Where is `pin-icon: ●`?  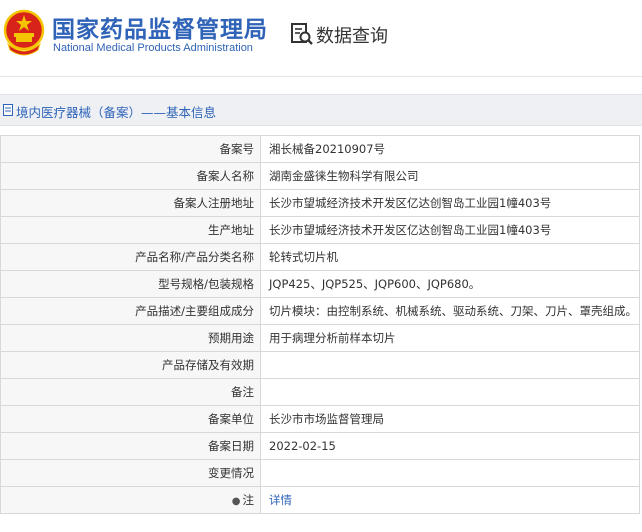 pin-icon: ● is located at coordinates (236, 501).